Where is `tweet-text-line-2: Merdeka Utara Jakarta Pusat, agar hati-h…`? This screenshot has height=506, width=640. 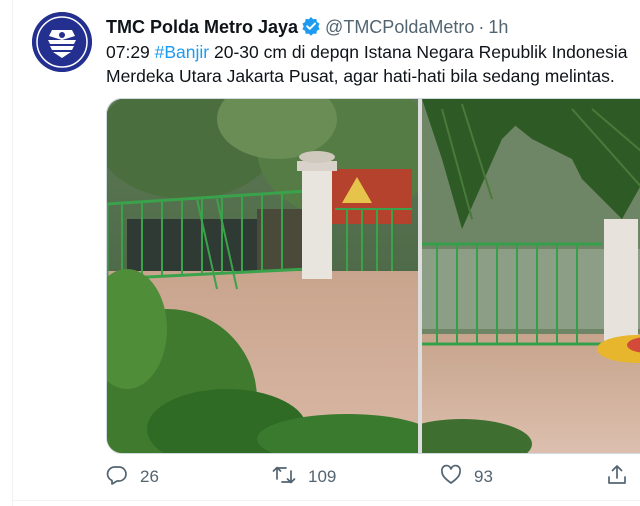 tweet-text-line-2: Merdeka Utara Jakarta Pusat, agar hati-h… is located at coordinates (360, 76).